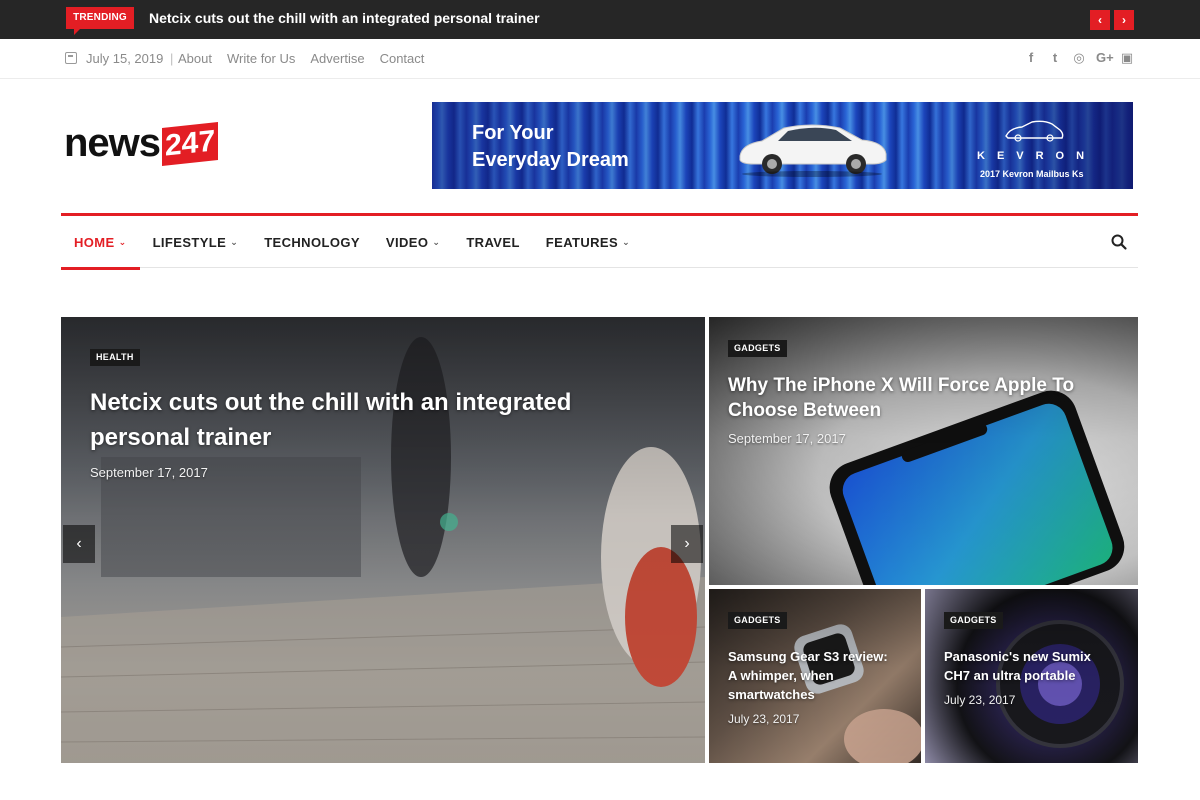 Image resolution: width=1200 pixels, height=800 pixels. I want to click on car-image, so click(813, 150).